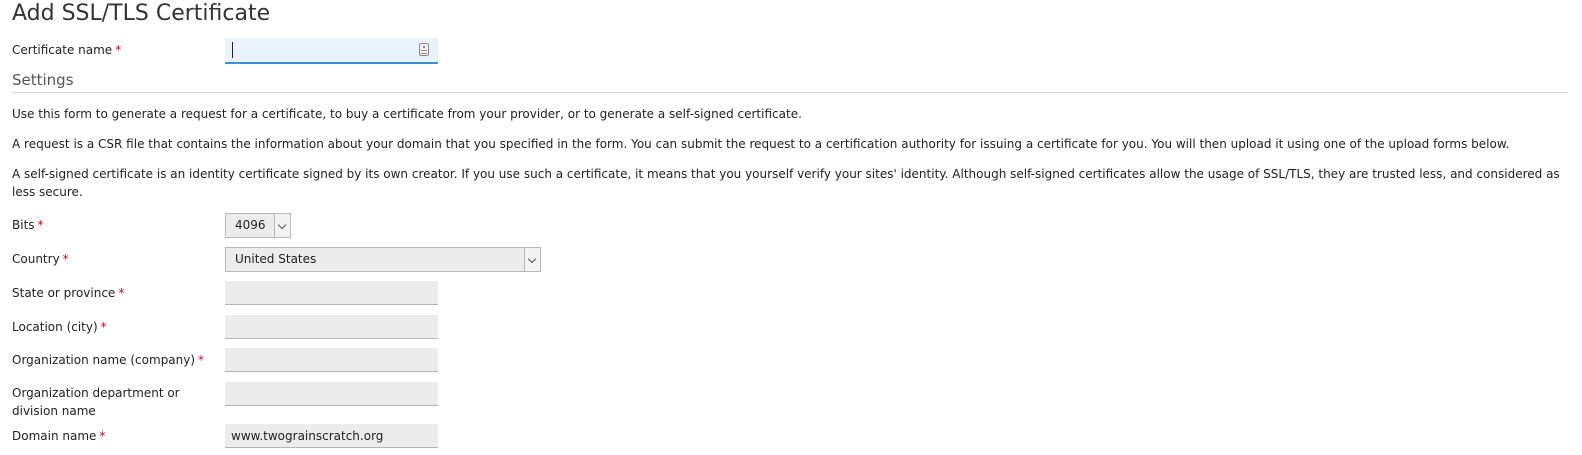 The width and height of the screenshot is (1582, 455). What do you see at coordinates (141, 13) in the screenshot?
I see `page-title: Add SSL/TLS Certificate` at bounding box center [141, 13].